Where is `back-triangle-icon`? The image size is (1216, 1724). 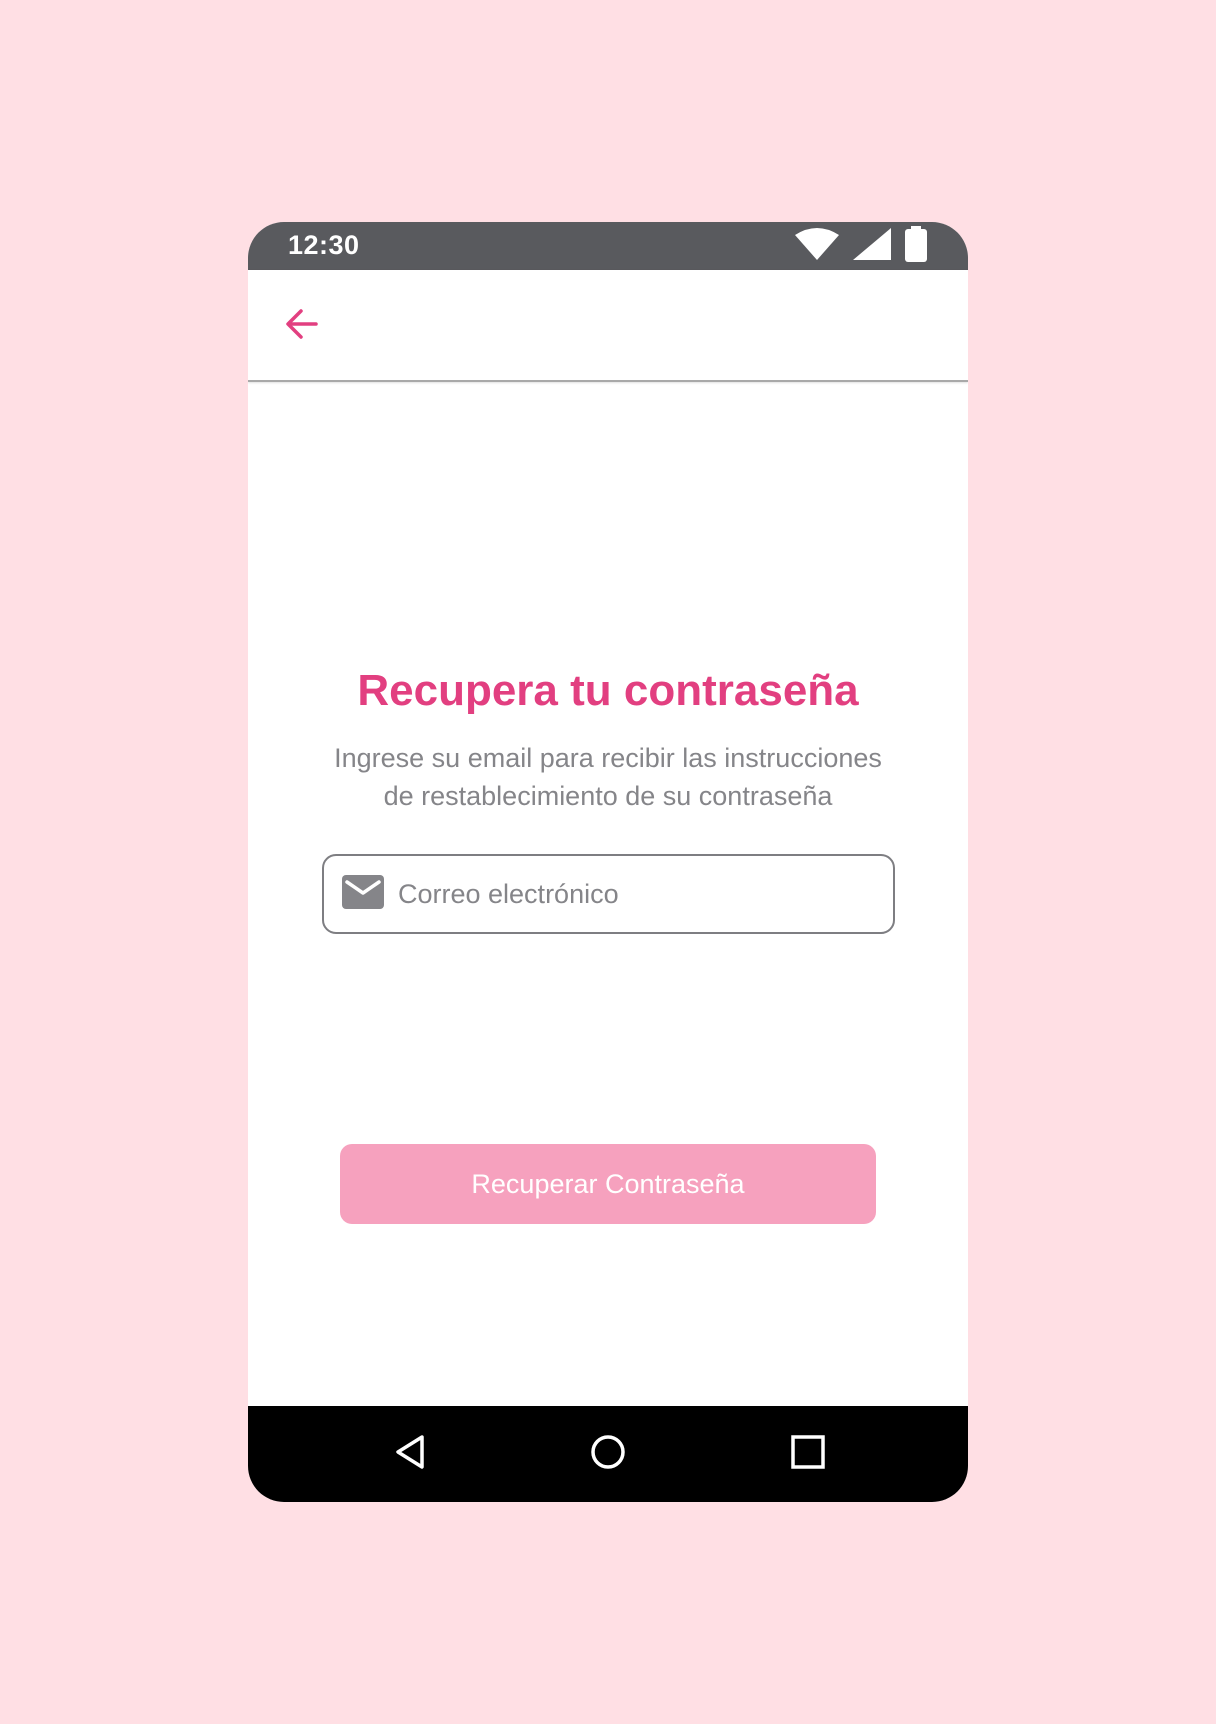
back-triangle-icon is located at coordinates (410, 1454).